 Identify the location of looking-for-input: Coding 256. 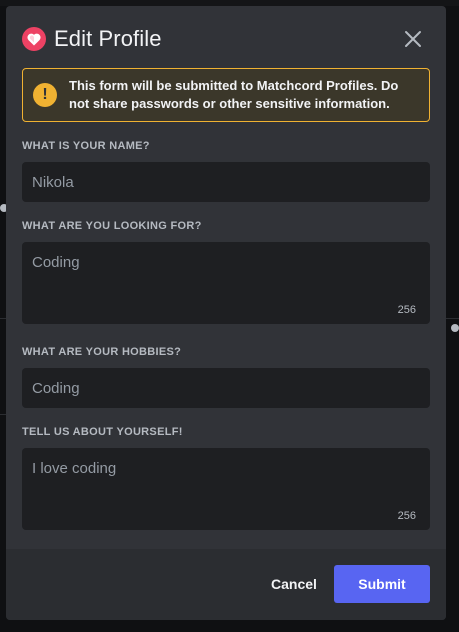
(226, 283).